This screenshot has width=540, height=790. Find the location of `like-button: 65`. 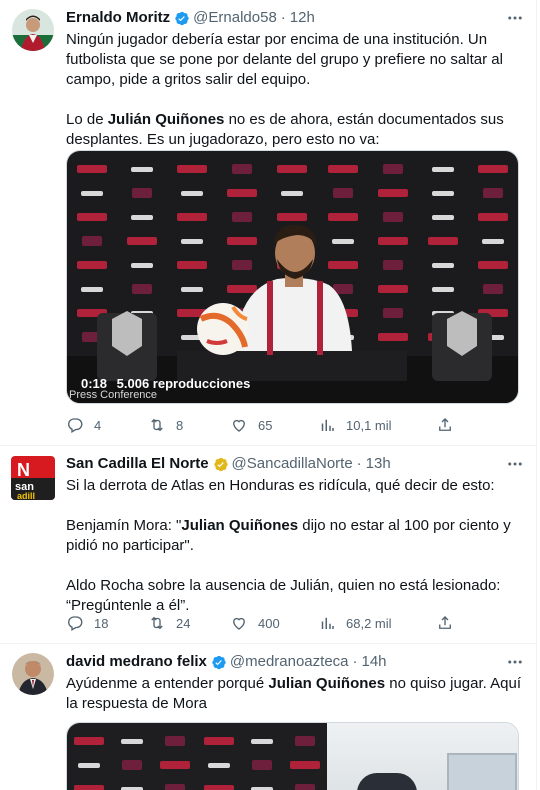

like-button: 65 is located at coordinates (274, 425).